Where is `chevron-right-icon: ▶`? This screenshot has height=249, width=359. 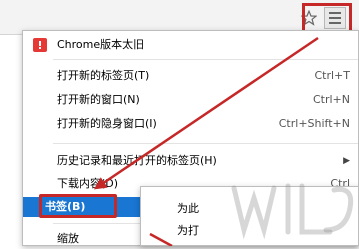
chevron-right-icon: ▶ is located at coordinates (346, 161).